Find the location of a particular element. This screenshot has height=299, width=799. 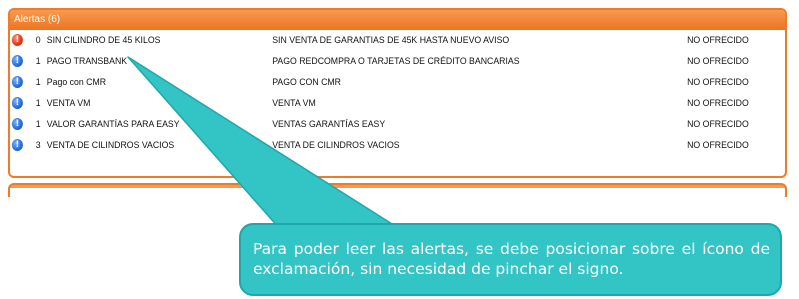

alert-name: VENTA DE CILINDROS VACIOS is located at coordinates (110, 145).